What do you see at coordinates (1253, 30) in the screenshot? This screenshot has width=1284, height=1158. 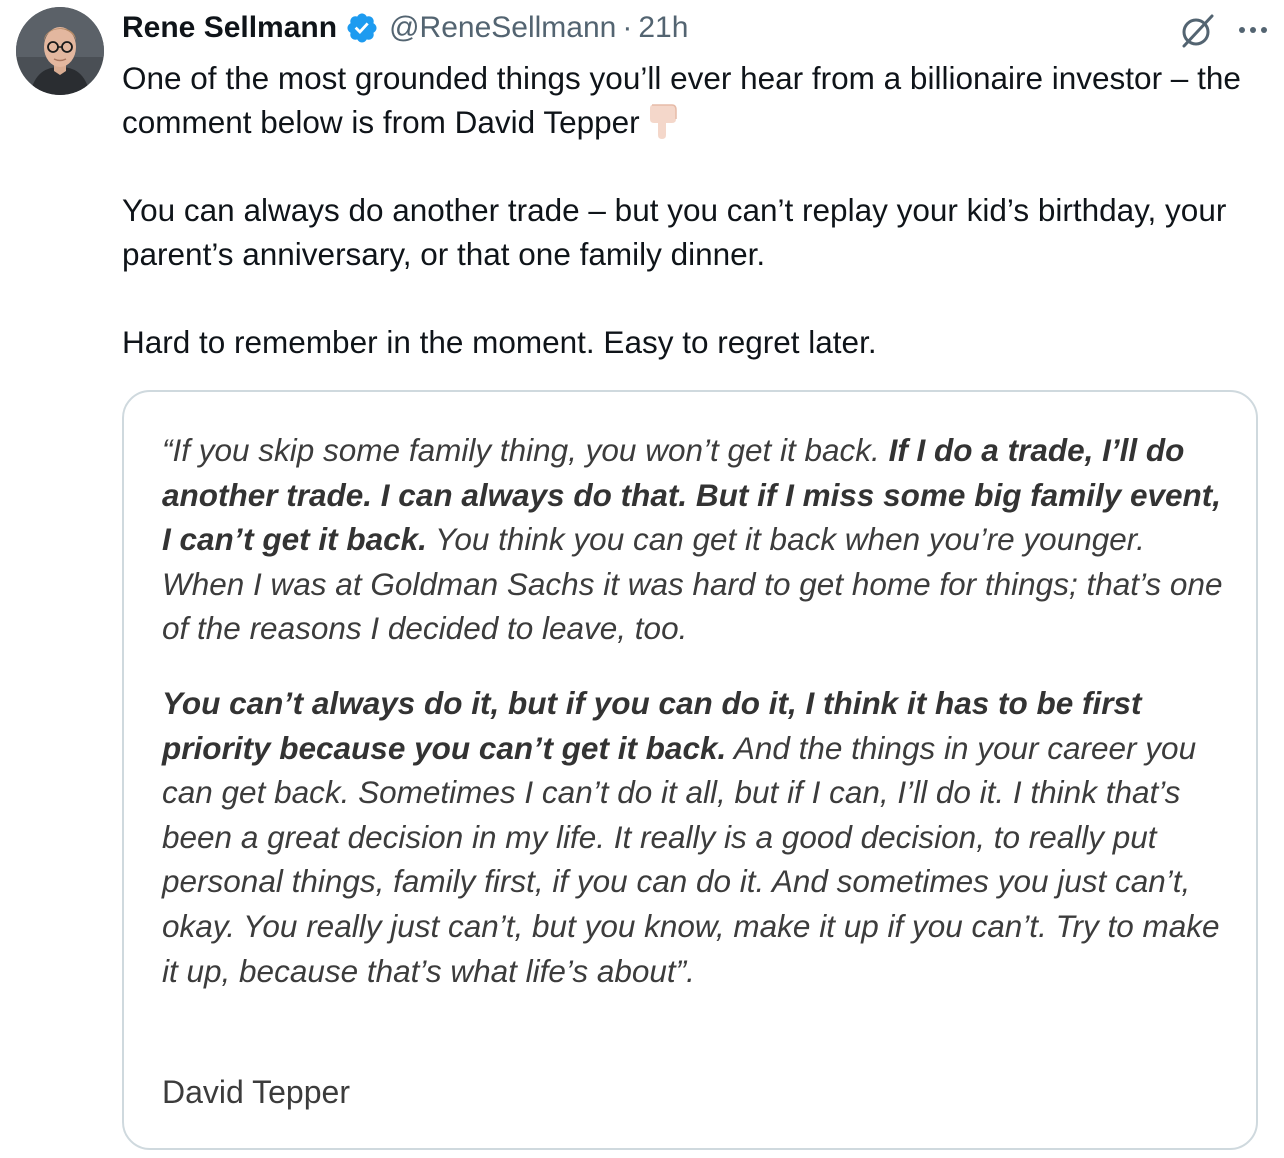 I see `more-options-icon` at bounding box center [1253, 30].